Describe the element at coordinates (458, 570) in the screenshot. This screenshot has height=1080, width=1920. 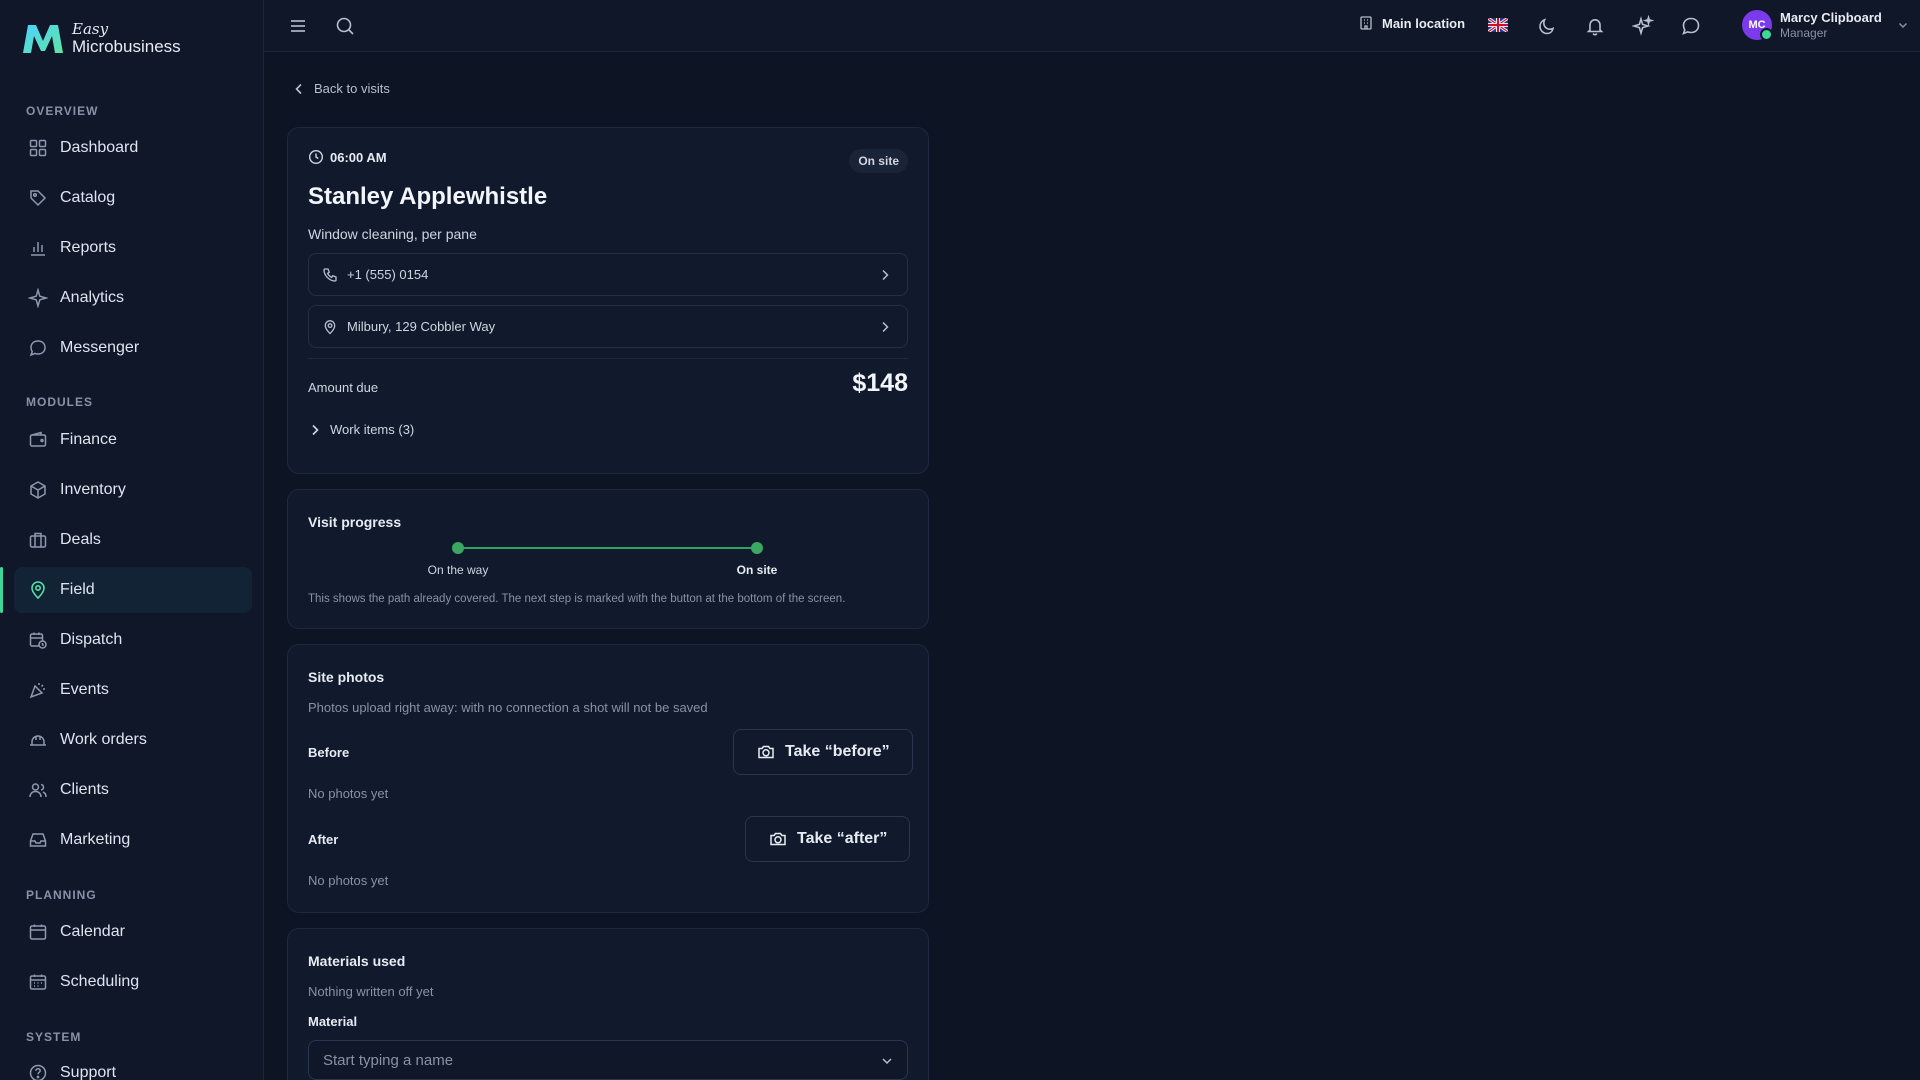
I see `progress-step-label: On the way` at that location.